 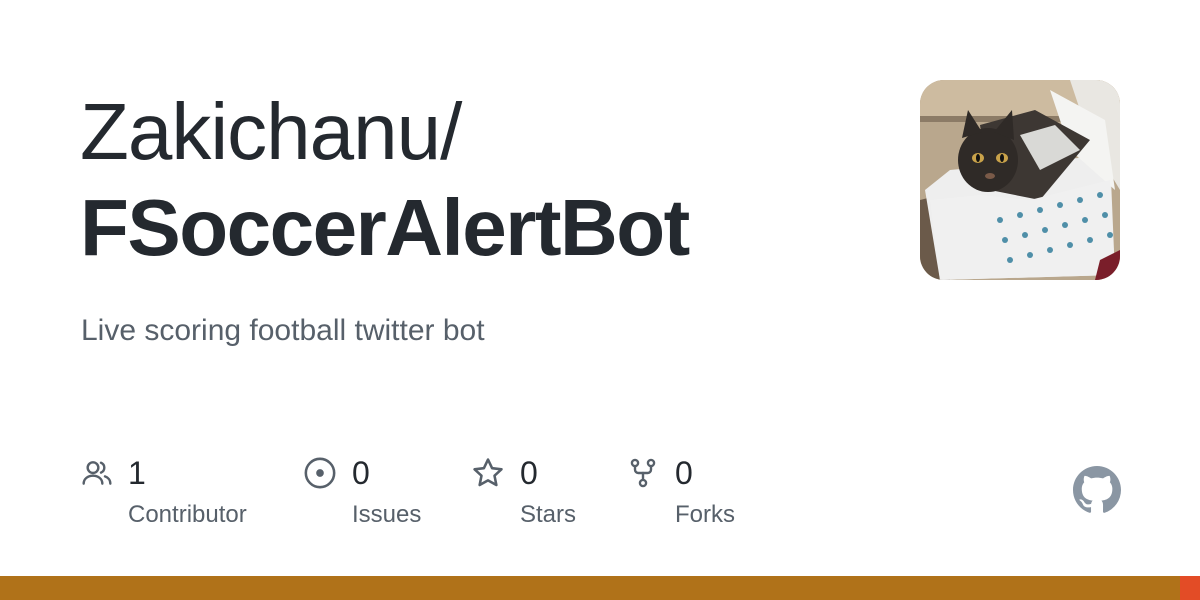 I want to click on github-logo-icon, so click(x=1097, y=490).